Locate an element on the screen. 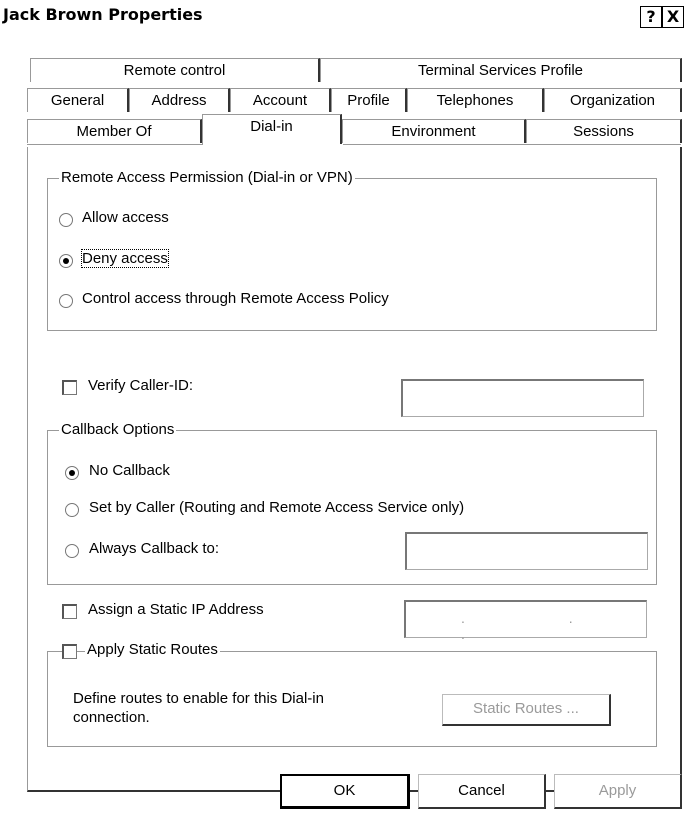 Image resolution: width=685 pixels, height=825 pixels. callback-options-group-label: Callback Options is located at coordinates (118, 429).